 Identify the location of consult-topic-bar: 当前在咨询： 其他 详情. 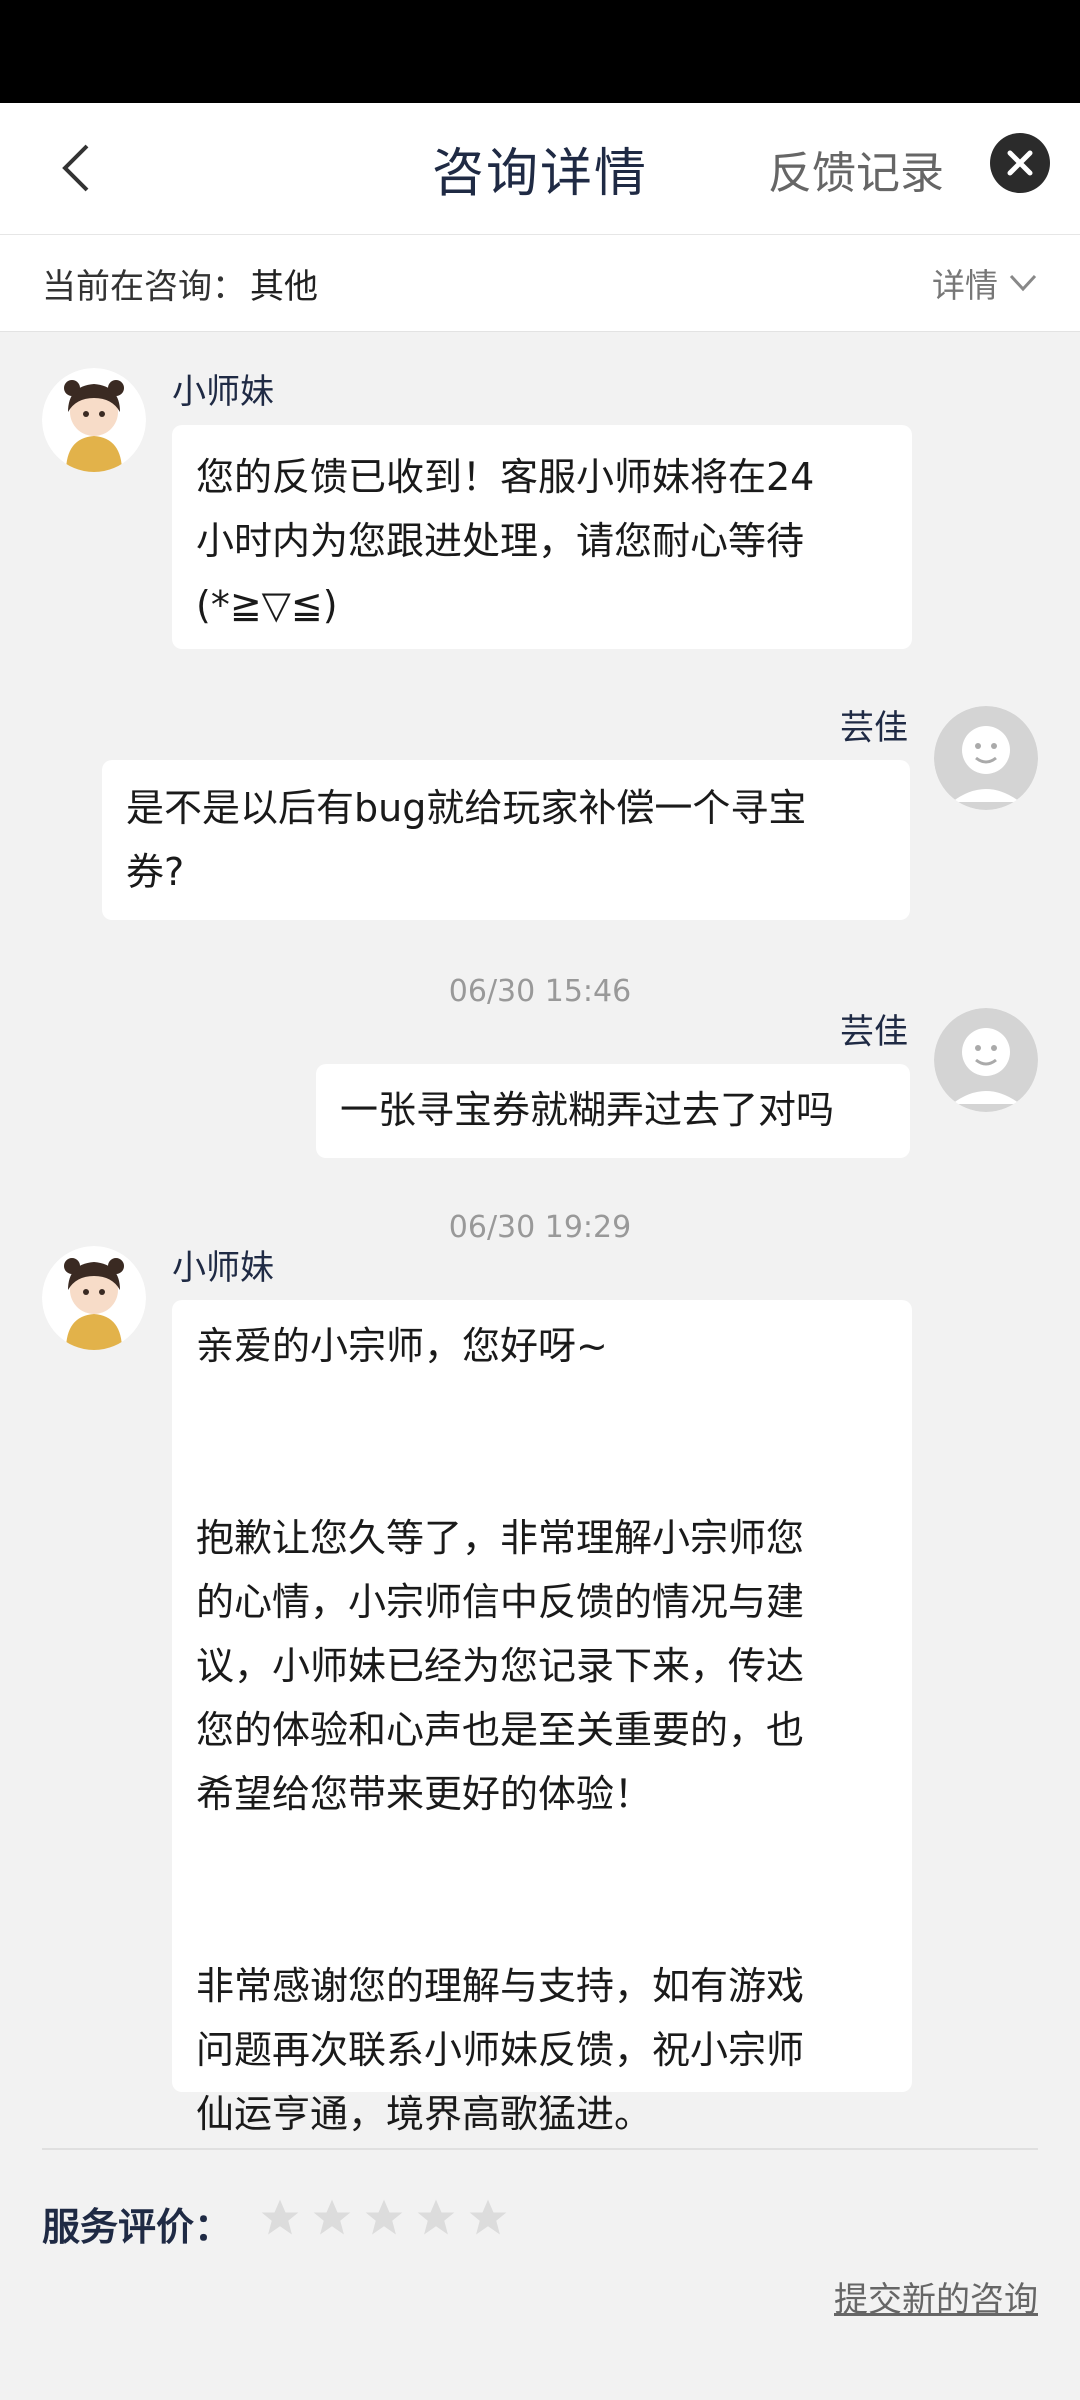
(540, 283).